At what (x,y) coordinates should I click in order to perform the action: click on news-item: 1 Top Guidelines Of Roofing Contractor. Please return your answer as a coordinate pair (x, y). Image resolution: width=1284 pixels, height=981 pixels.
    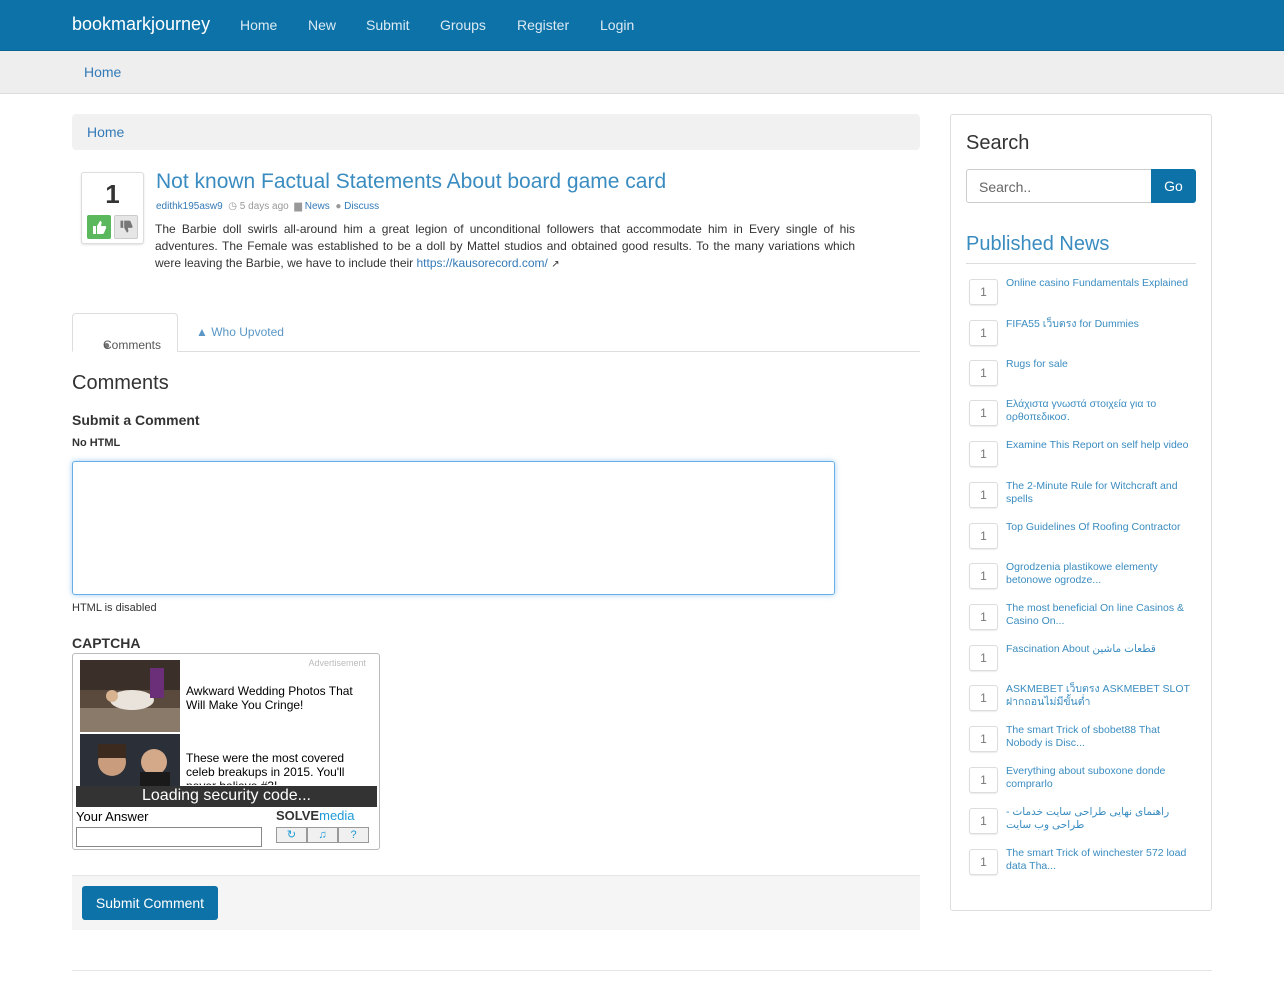
    Looking at the image, I should click on (1084, 539).